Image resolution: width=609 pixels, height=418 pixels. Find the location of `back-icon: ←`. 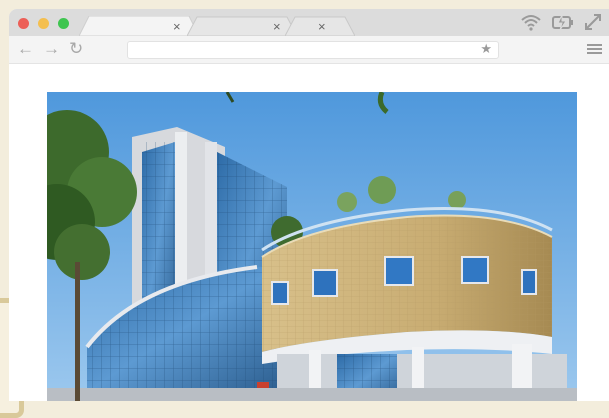

back-icon: ← is located at coordinates (25, 49).